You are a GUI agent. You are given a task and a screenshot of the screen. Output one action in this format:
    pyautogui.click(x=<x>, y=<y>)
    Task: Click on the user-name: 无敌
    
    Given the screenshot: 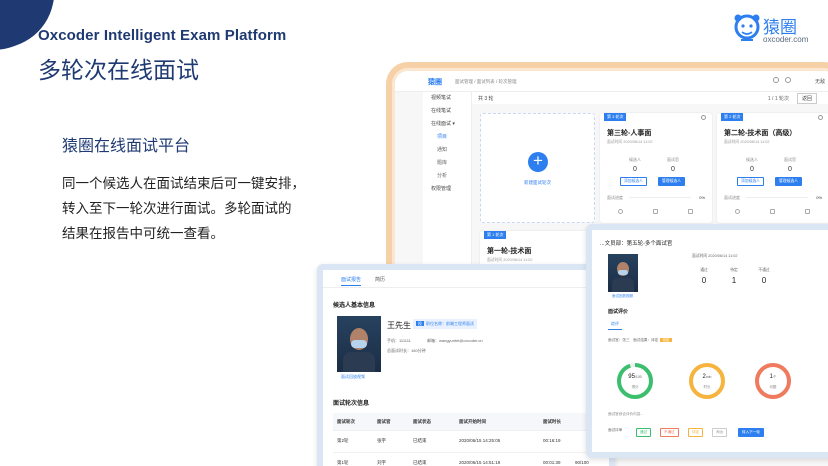 What is the action you would take?
    pyautogui.click(x=820, y=81)
    